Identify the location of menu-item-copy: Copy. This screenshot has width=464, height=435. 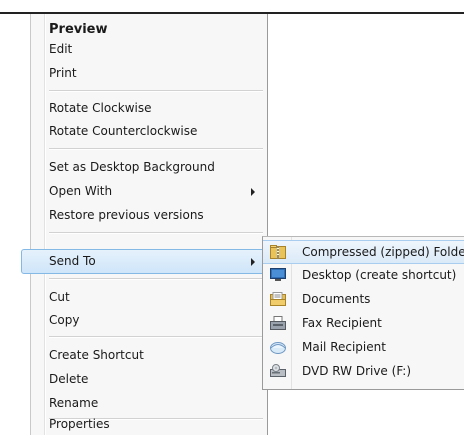
(157, 320).